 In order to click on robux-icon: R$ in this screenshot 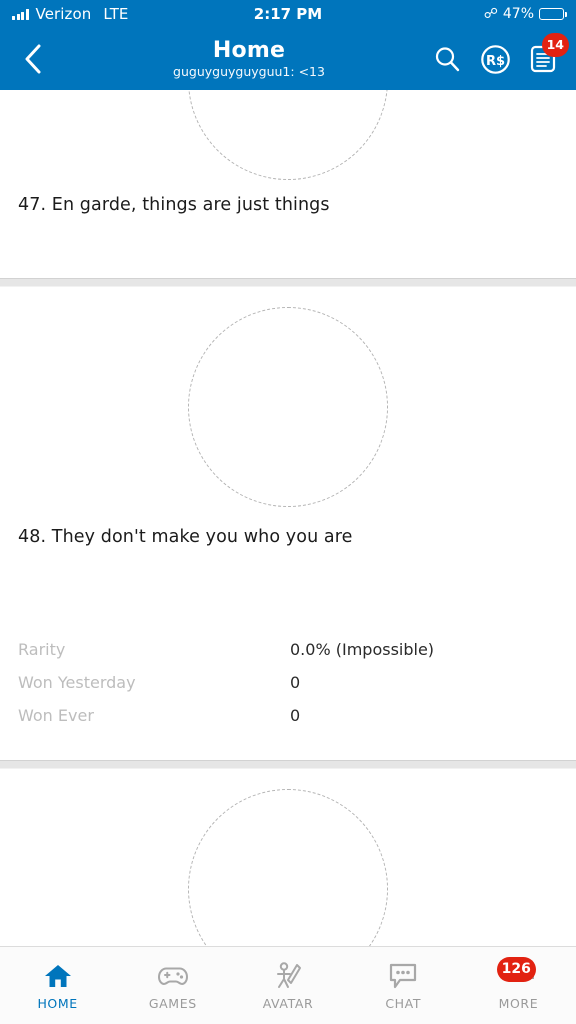, I will do `click(495, 59)`.